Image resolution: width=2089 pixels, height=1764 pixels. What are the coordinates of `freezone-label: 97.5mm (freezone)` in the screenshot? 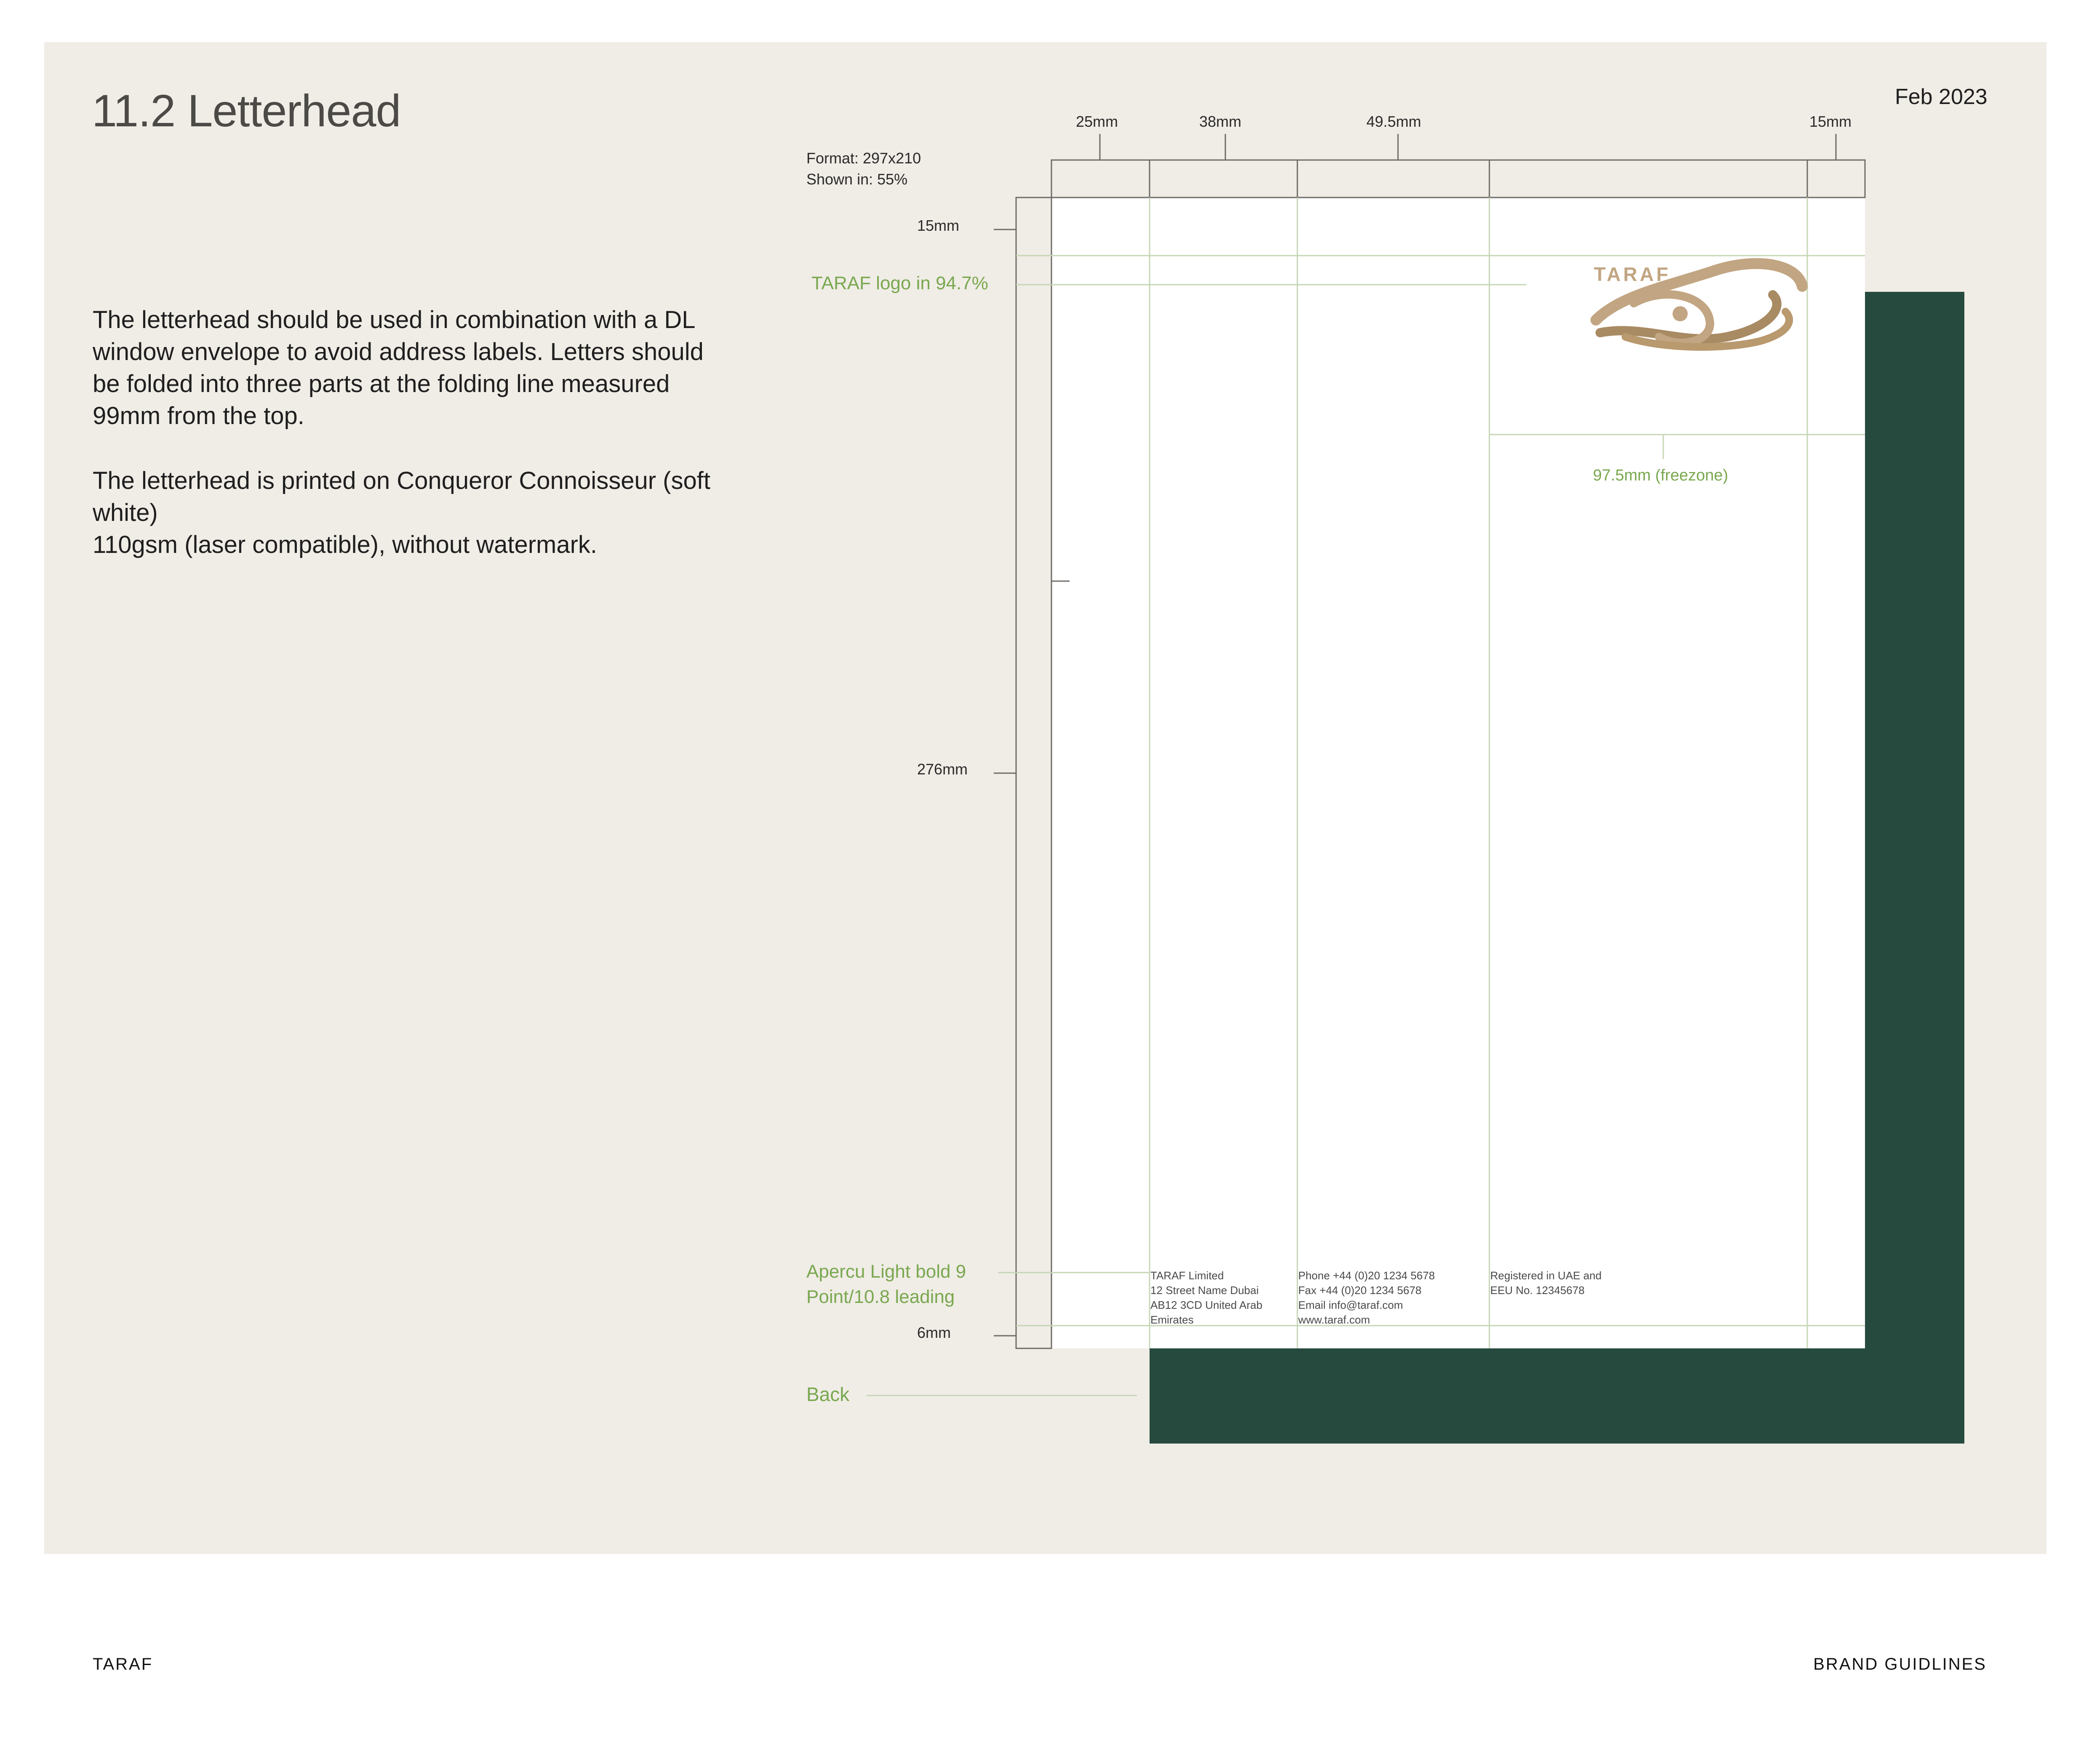 It's located at (1661, 475).